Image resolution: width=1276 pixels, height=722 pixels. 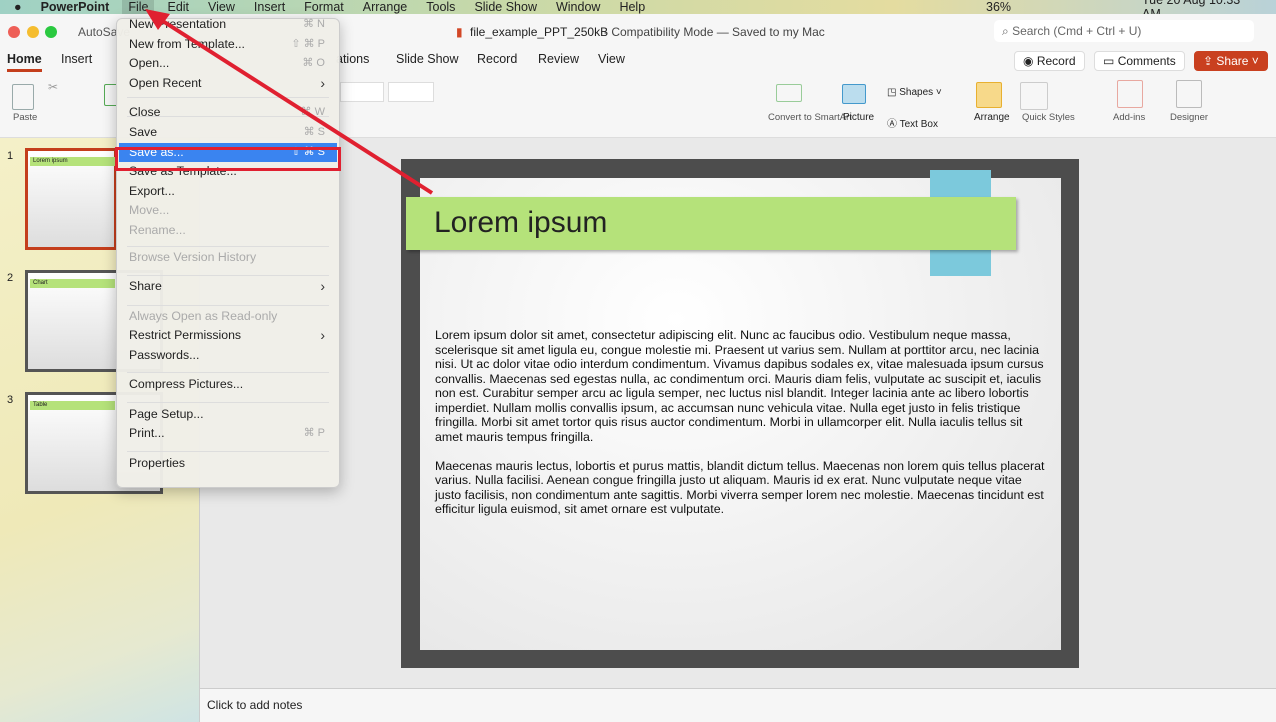 What do you see at coordinates (157, 19) in the screenshot?
I see `arrow-head` at bounding box center [157, 19].